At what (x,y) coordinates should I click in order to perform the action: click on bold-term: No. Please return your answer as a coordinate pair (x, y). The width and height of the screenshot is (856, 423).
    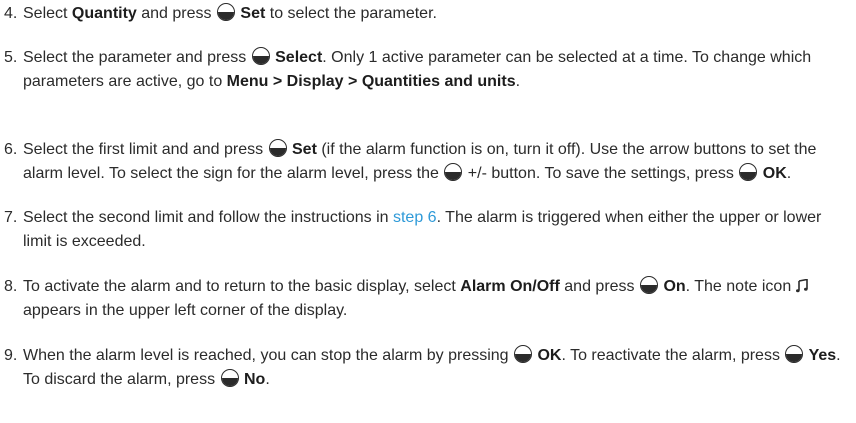
    Looking at the image, I should click on (252, 379).